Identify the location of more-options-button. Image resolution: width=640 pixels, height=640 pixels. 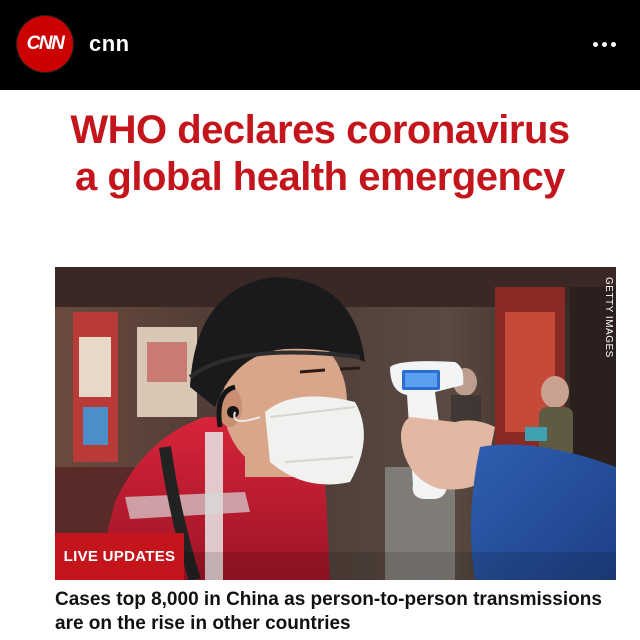
(604, 44).